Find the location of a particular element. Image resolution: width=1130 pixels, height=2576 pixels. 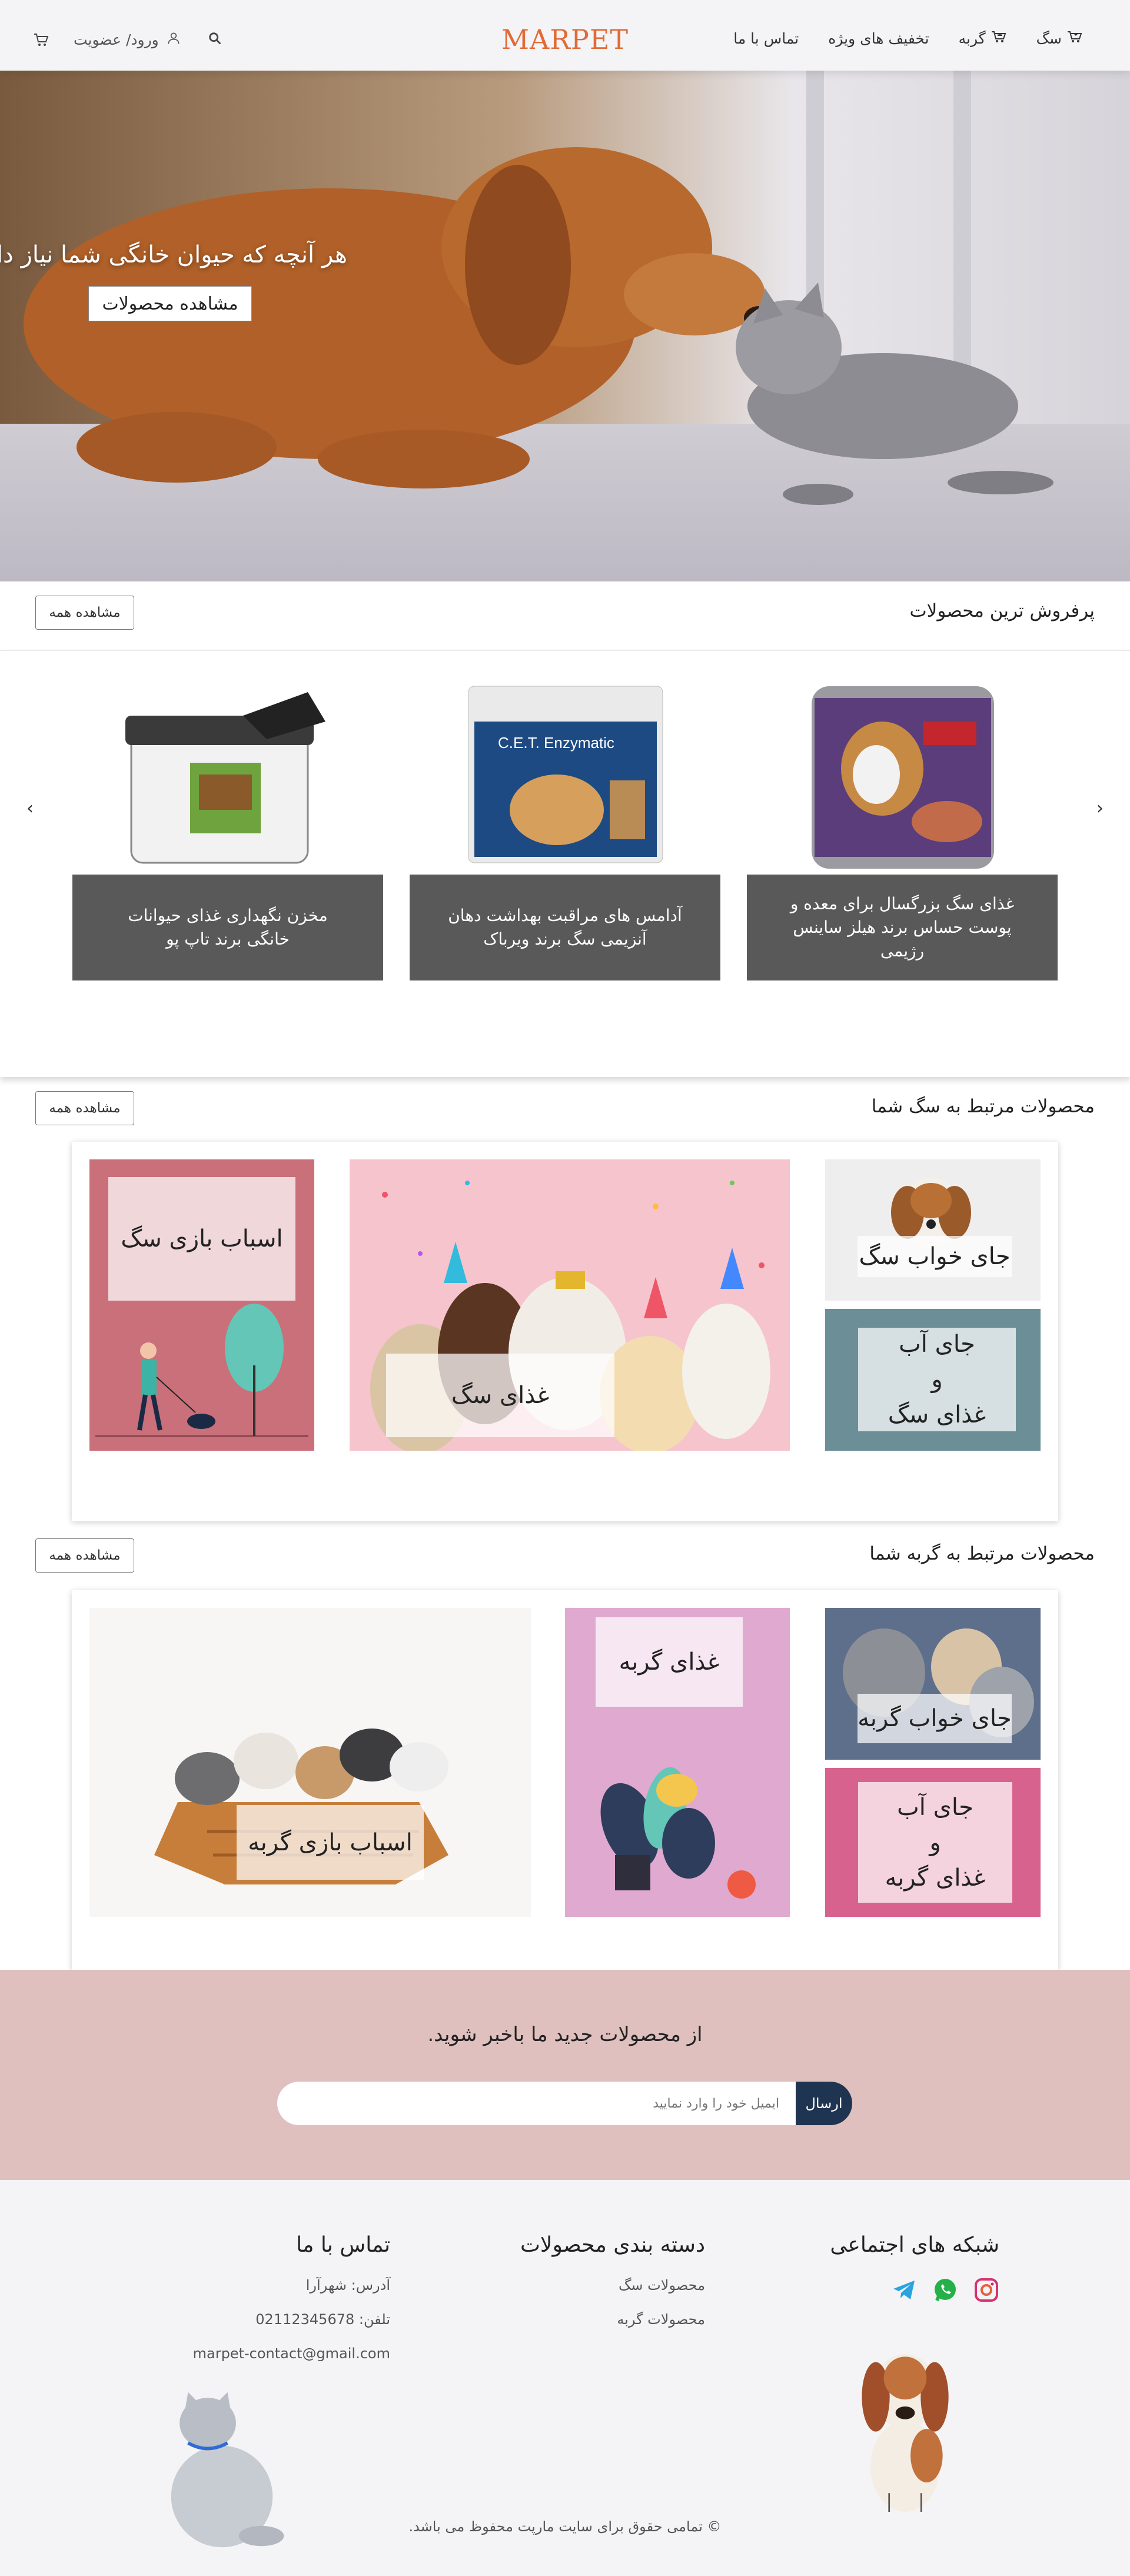

beagle-illustration is located at coordinates (905, 2433).